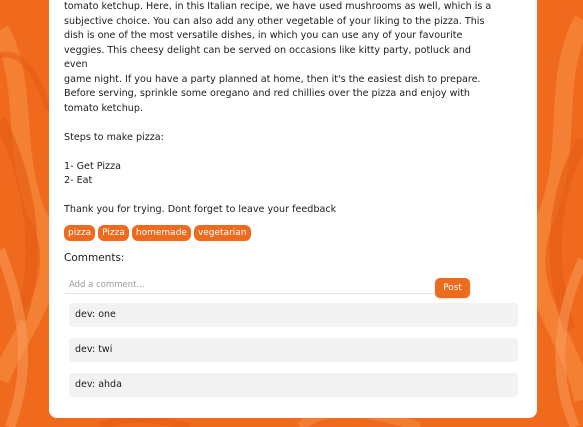 The width and height of the screenshot is (583, 427). Describe the element at coordinates (222, 233) in the screenshot. I see `tag-chip: vegetarian` at that location.